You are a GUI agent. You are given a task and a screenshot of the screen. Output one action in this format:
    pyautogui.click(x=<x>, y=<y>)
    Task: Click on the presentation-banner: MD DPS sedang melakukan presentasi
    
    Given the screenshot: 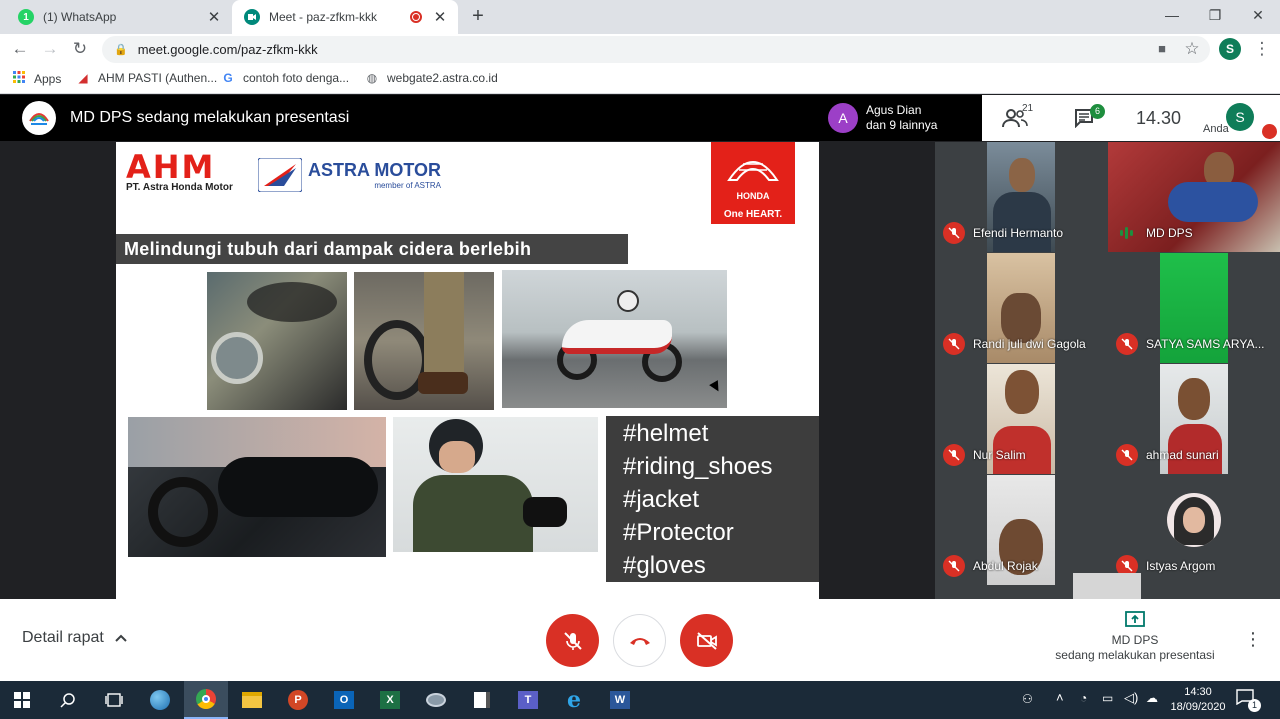 What is the action you would take?
    pyautogui.click(x=410, y=118)
    